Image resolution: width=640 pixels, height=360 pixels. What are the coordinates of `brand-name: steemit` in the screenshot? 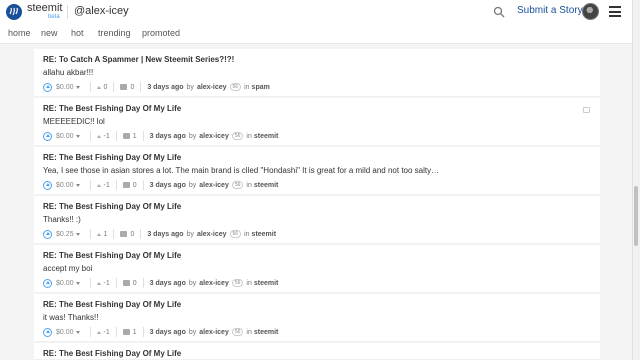 It's located at (44, 8).